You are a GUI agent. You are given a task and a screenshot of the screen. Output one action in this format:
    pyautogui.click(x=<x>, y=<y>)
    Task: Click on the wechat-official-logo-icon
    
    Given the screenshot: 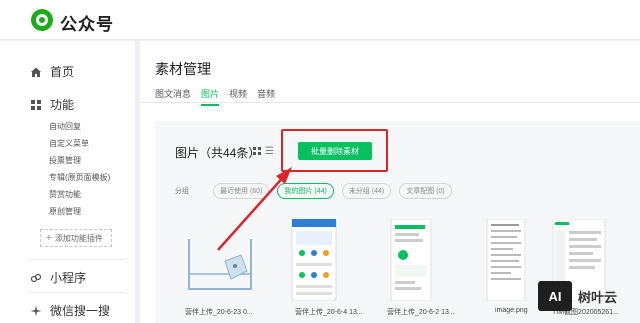 What is the action you would take?
    pyautogui.click(x=42, y=20)
    